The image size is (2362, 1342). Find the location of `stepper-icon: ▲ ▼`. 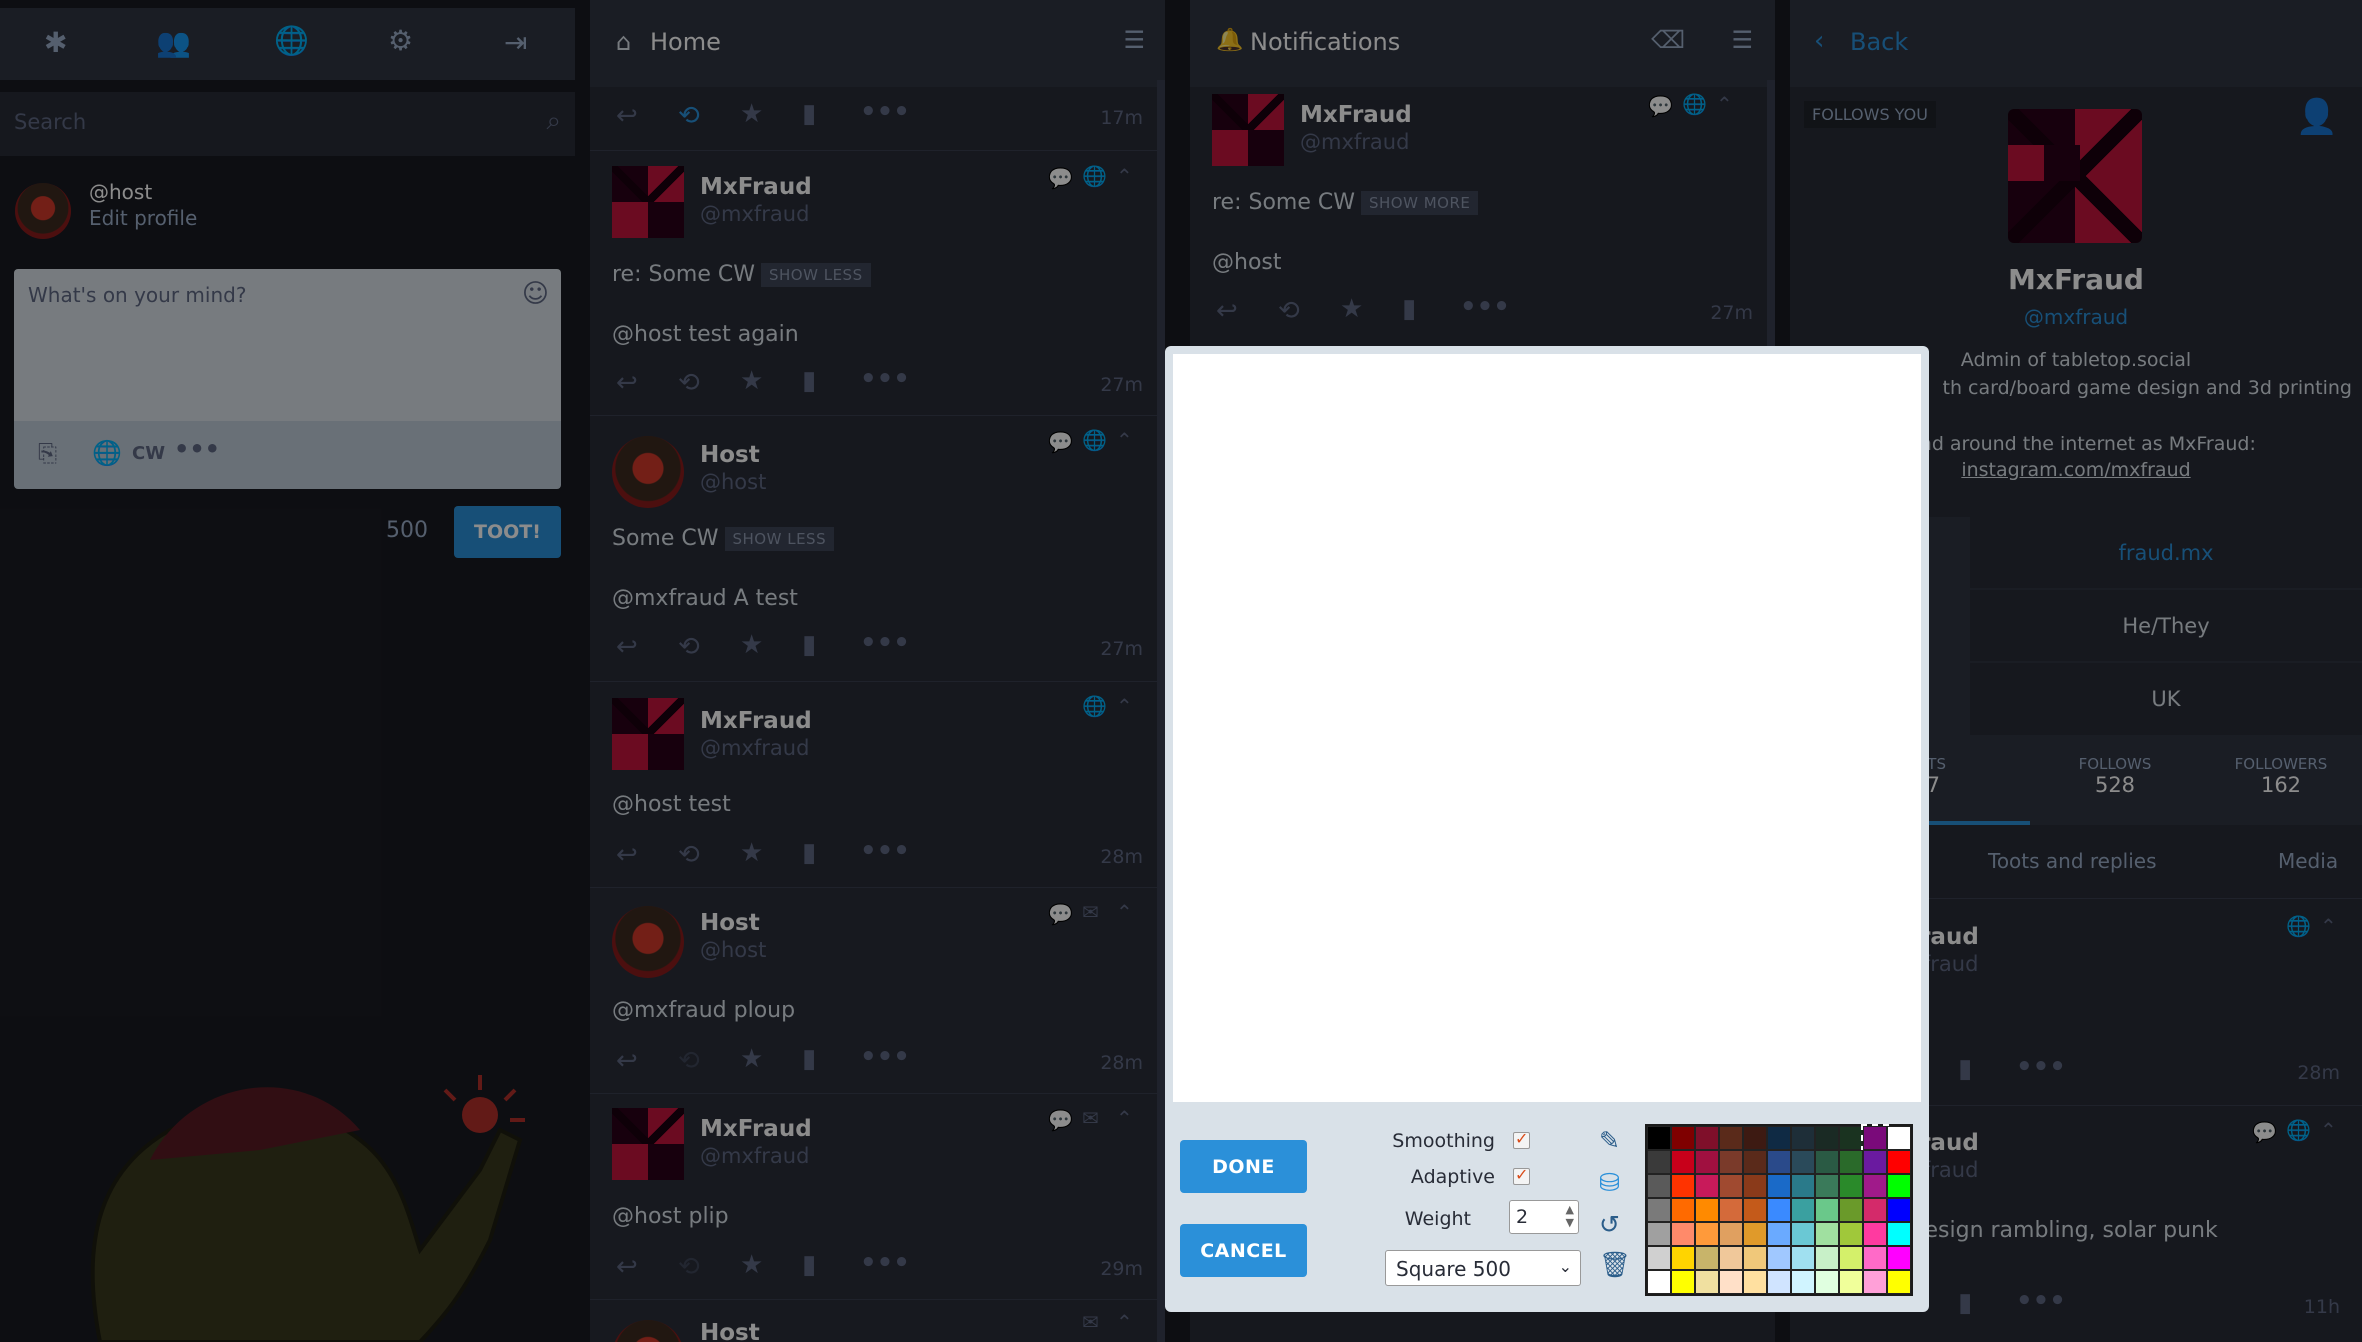

stepper-icon: ▲ ▼ is located at coordinates (1570, 1216).